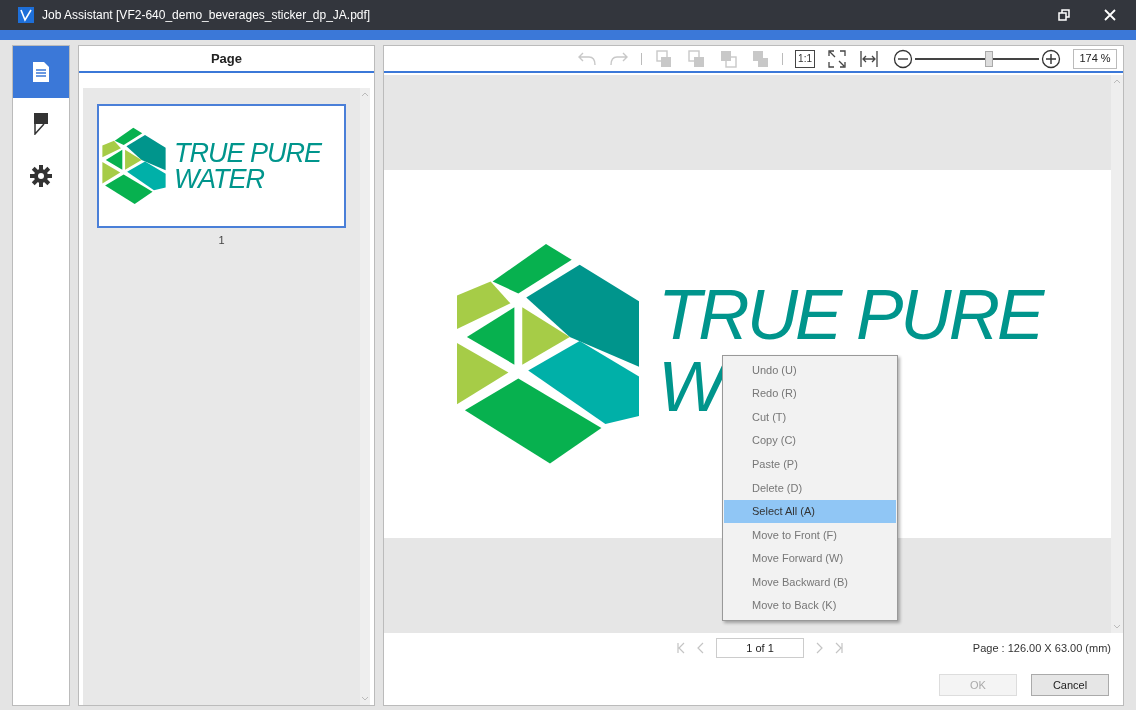 This screenshot has height=710, width=1136. I want to click on fit-to-page-icon, so click(837, 58).